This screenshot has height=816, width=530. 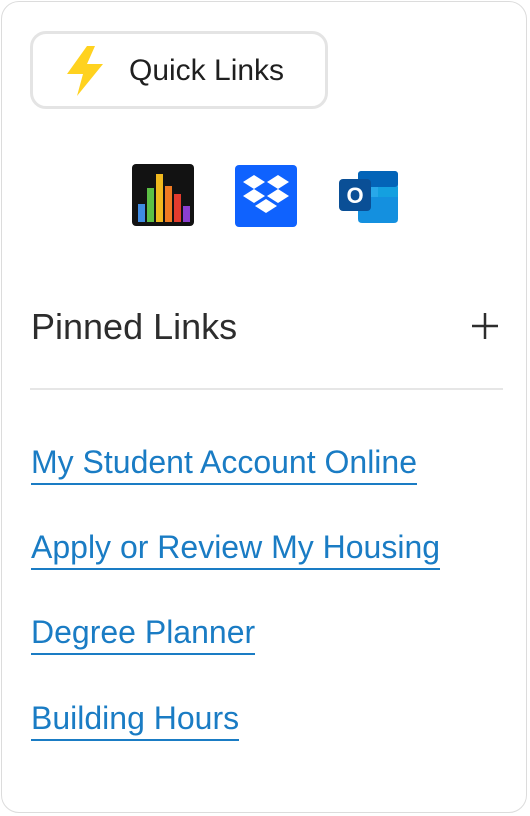 What do you see at coordinates (135, 720) in the screenshot?
I see `link-building-hours: Building Hours` at bounding box center [135, 720].